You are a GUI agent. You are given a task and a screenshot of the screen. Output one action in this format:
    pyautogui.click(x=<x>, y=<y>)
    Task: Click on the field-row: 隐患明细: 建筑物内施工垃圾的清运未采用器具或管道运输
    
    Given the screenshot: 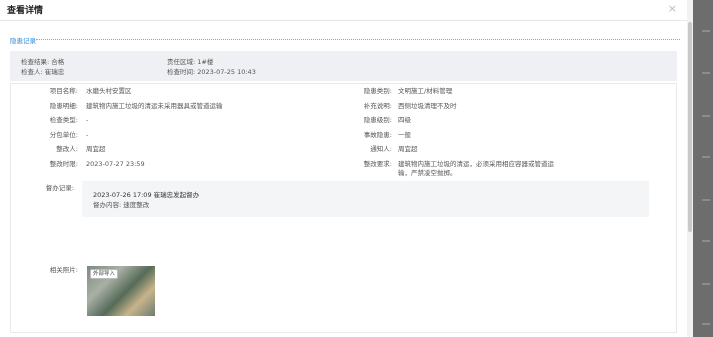 What is the action you would take?
    pyautogui.click(x=170, y=107)
    